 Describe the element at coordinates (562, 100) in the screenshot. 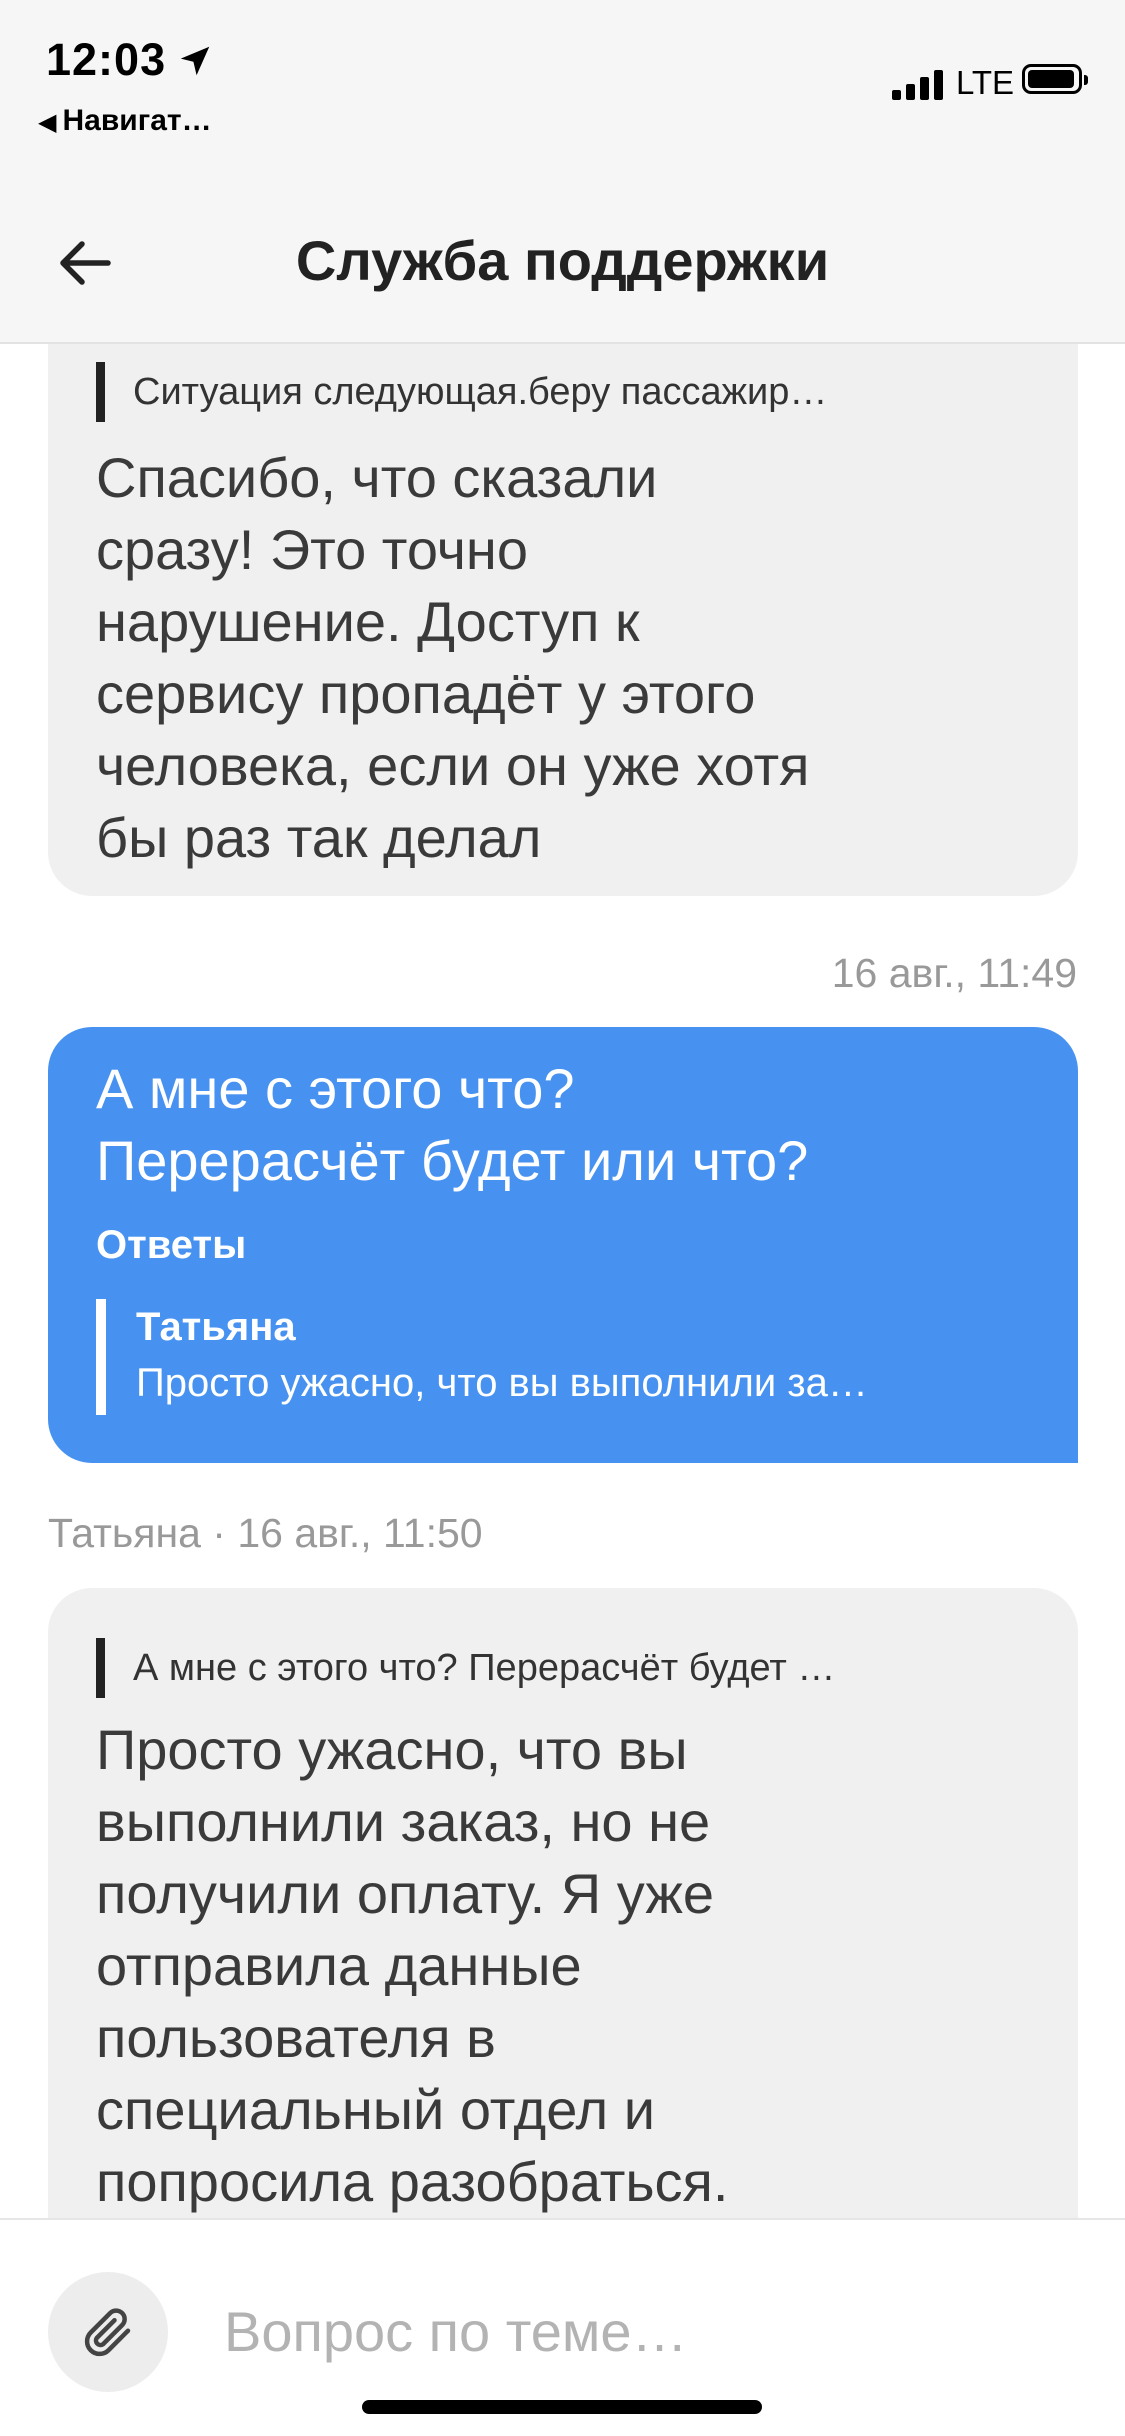

I see `status-bar: 12:03 ◀ Навигат… LTE` at that location.